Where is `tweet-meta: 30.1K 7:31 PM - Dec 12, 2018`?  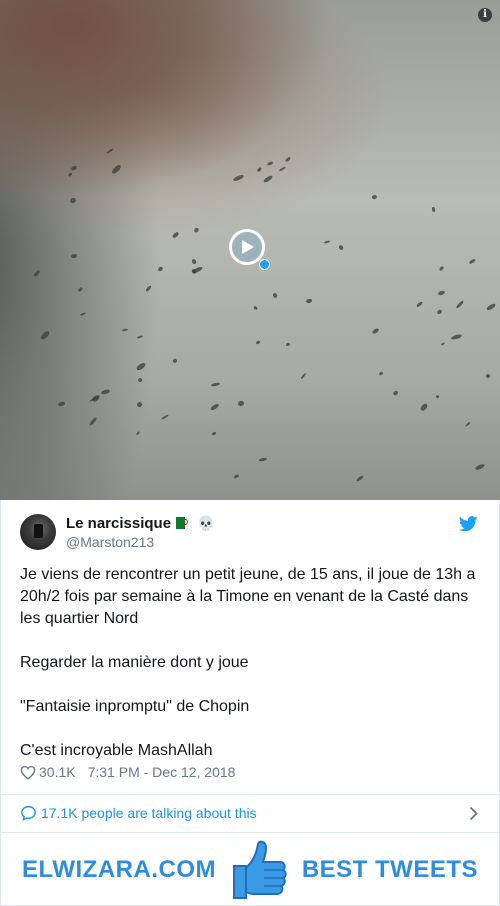 tweet-meta: 30.1K 7:31 PM - Dec 12, 2018 is located at coordinates (127, 772).